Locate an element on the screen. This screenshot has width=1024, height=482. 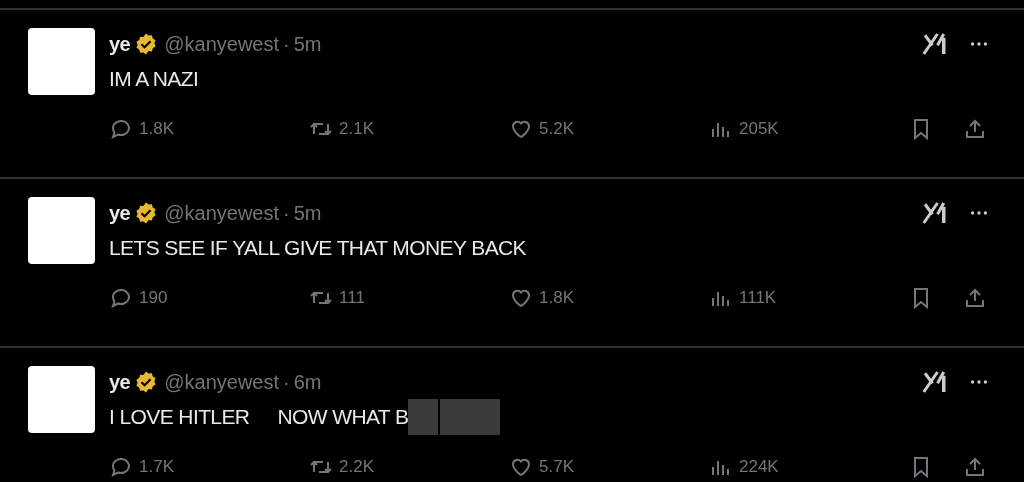
timestamp: 6m is located at coordinates (307, 382).